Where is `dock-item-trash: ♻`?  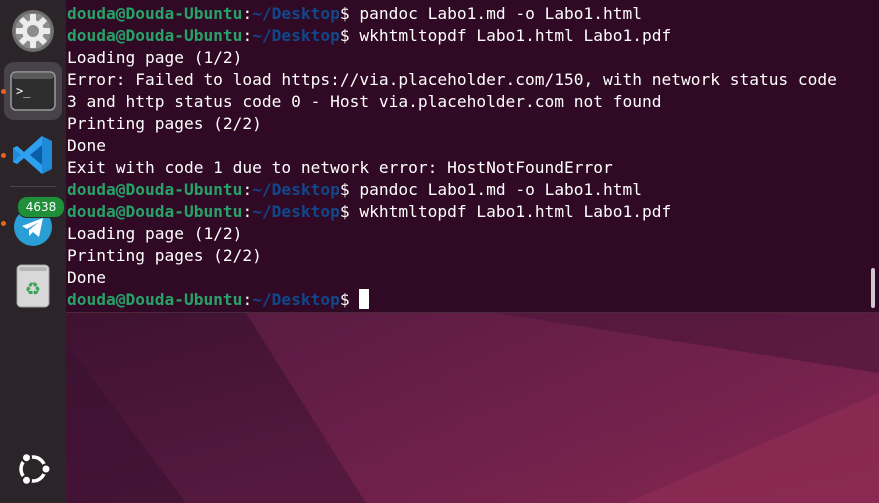 dock-item-trash: ♻ is located at coordinates (33, 285).